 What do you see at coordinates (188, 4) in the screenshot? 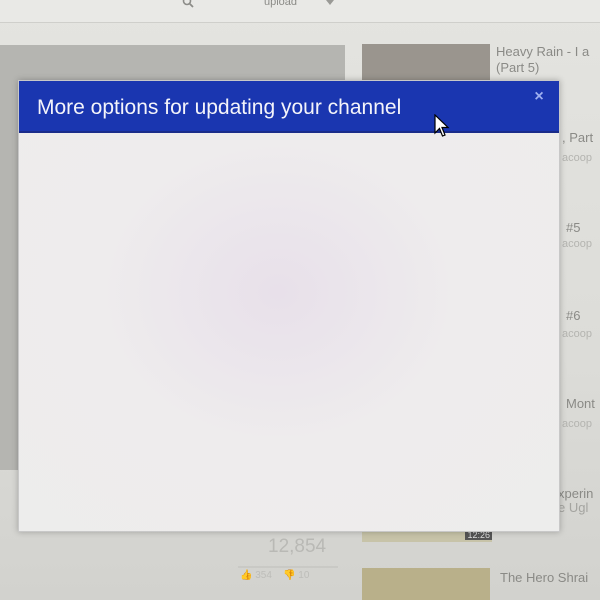
I see `search-icon` at bounding box center [188, 4].